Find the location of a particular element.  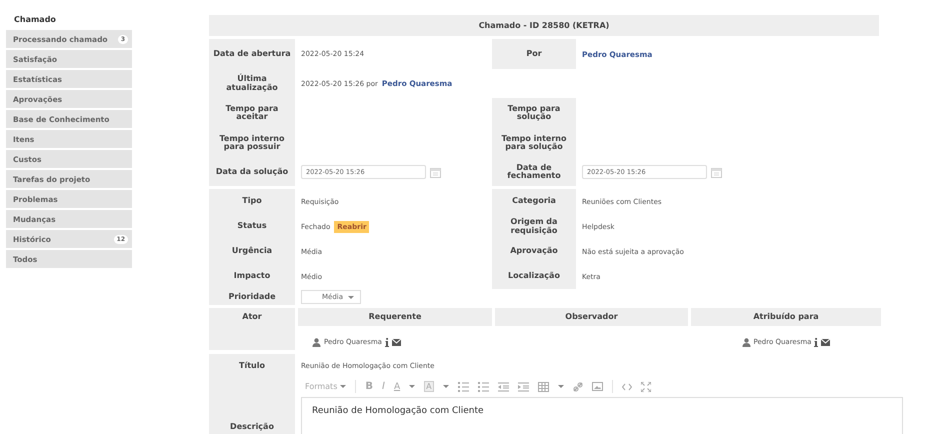

field-label: Status is located at coordinates (252, 226).